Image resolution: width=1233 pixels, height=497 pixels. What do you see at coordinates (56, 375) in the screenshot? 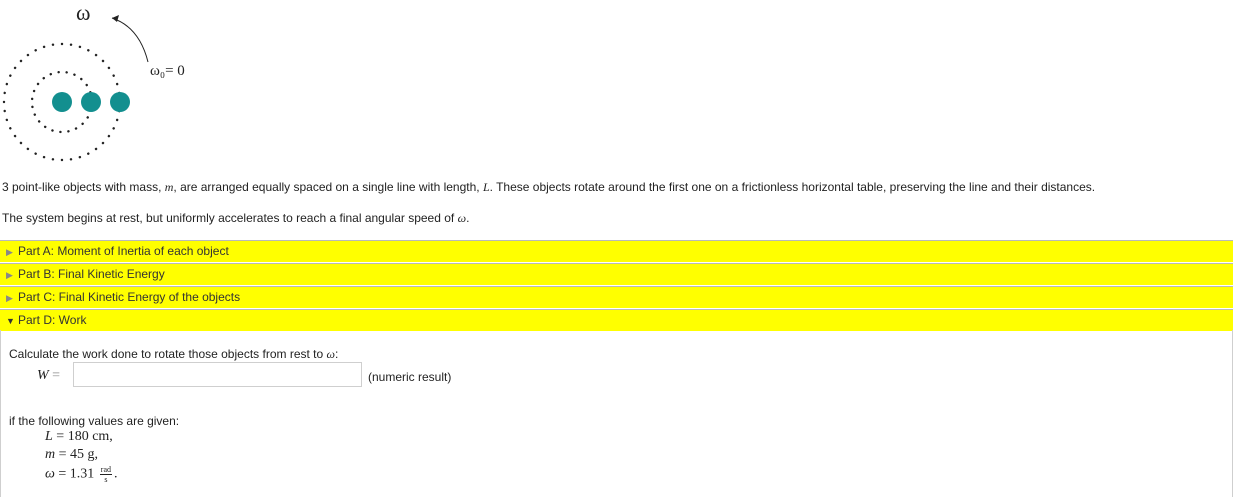
I see `answer-equals: =` at bounding box center [56, 375].